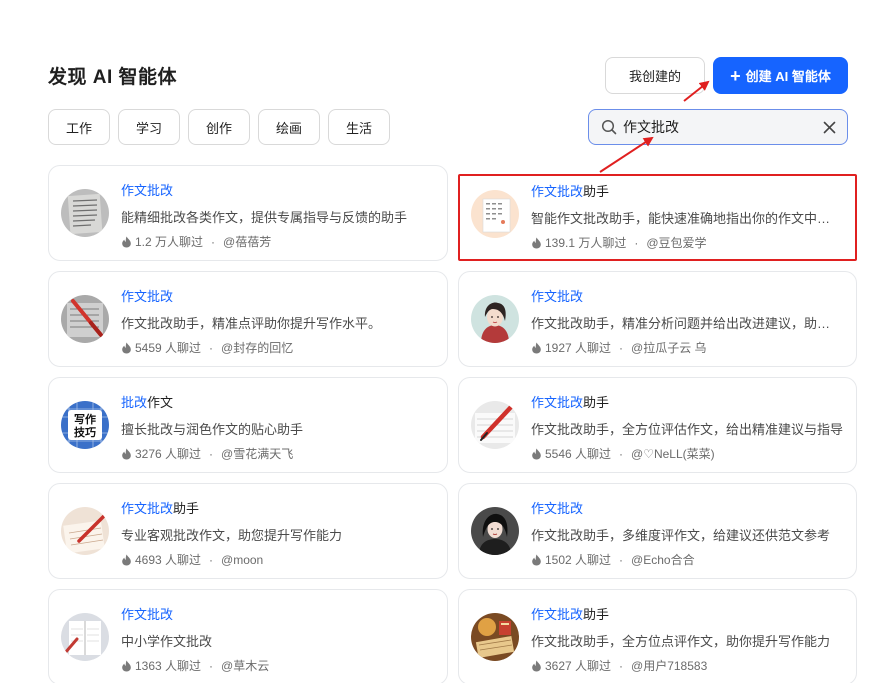 The image size is (894, 683). Describe the element at coordinates (586, 243) in the screenshot. I see `chat-count: 139.1 万人聊过` at that location.